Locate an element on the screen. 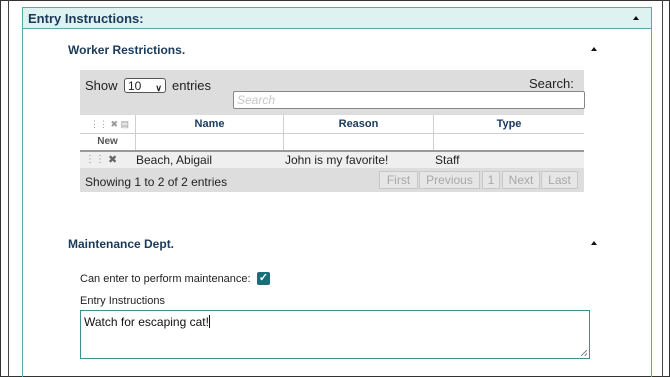  search-label: Search: is located at coordinates (551, 83).